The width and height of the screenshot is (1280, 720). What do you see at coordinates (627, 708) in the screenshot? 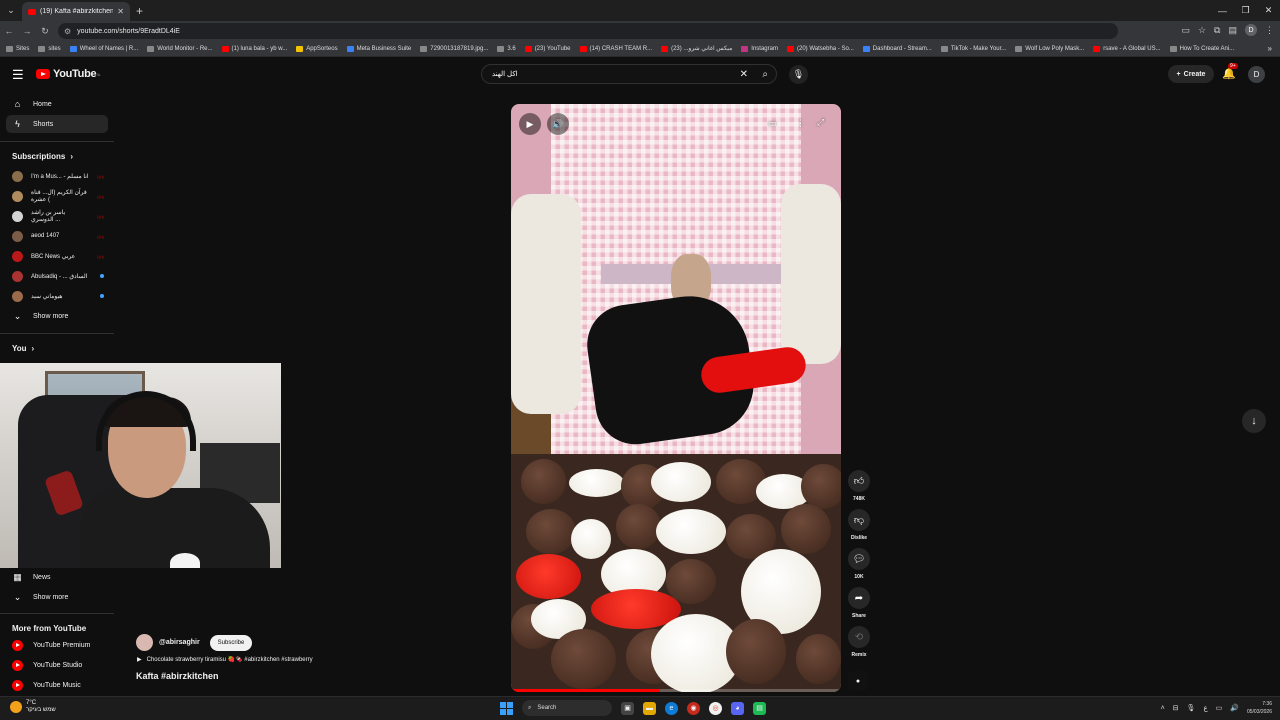
I see `task-view-icon: ▣` at bounding box center [627, 708].